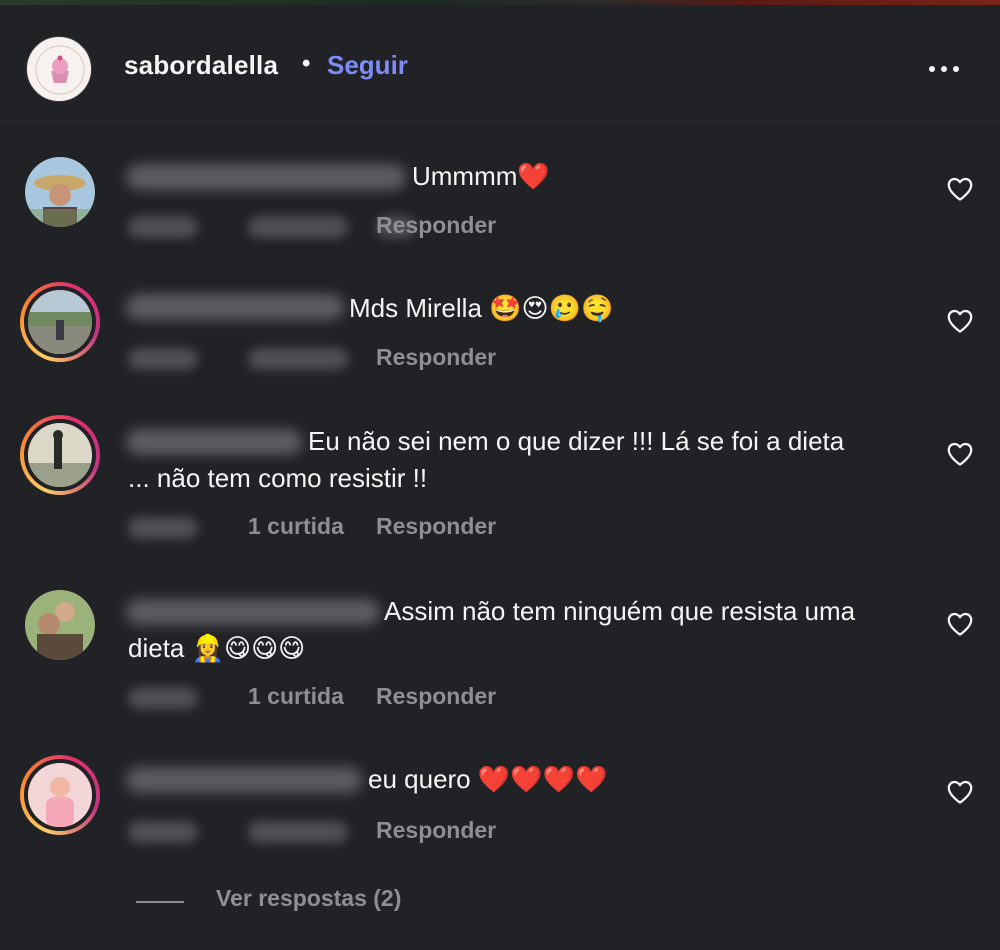  Describe the element at coordinates (367, 65) in the screenshot. I see `follow-button: Seguir` at that location.